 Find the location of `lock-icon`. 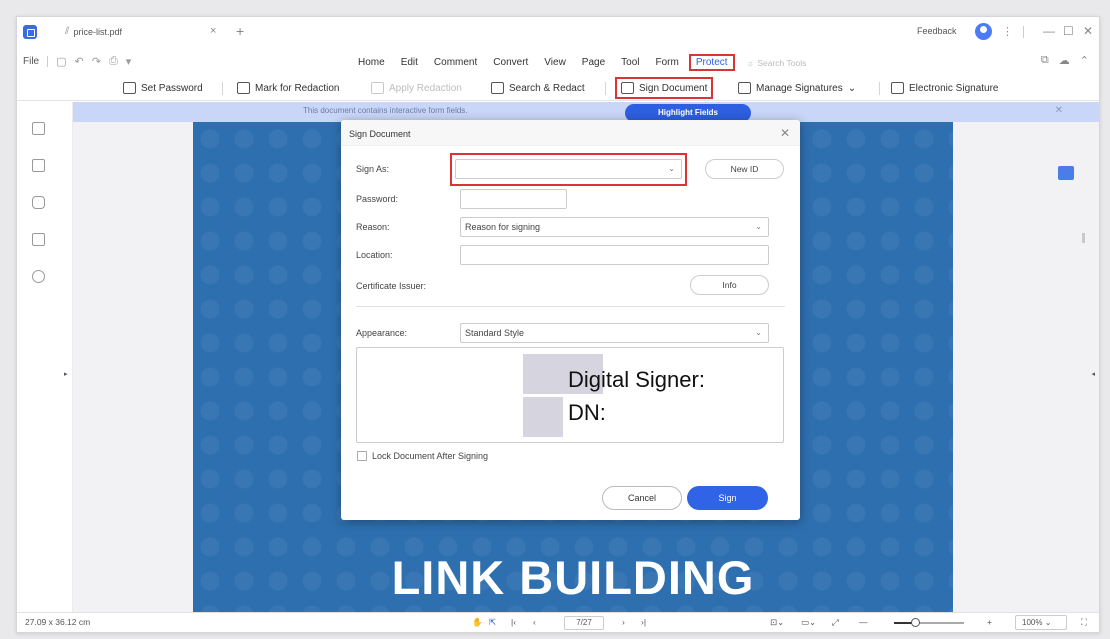

lock-icon is located at coordinates (129, 88).